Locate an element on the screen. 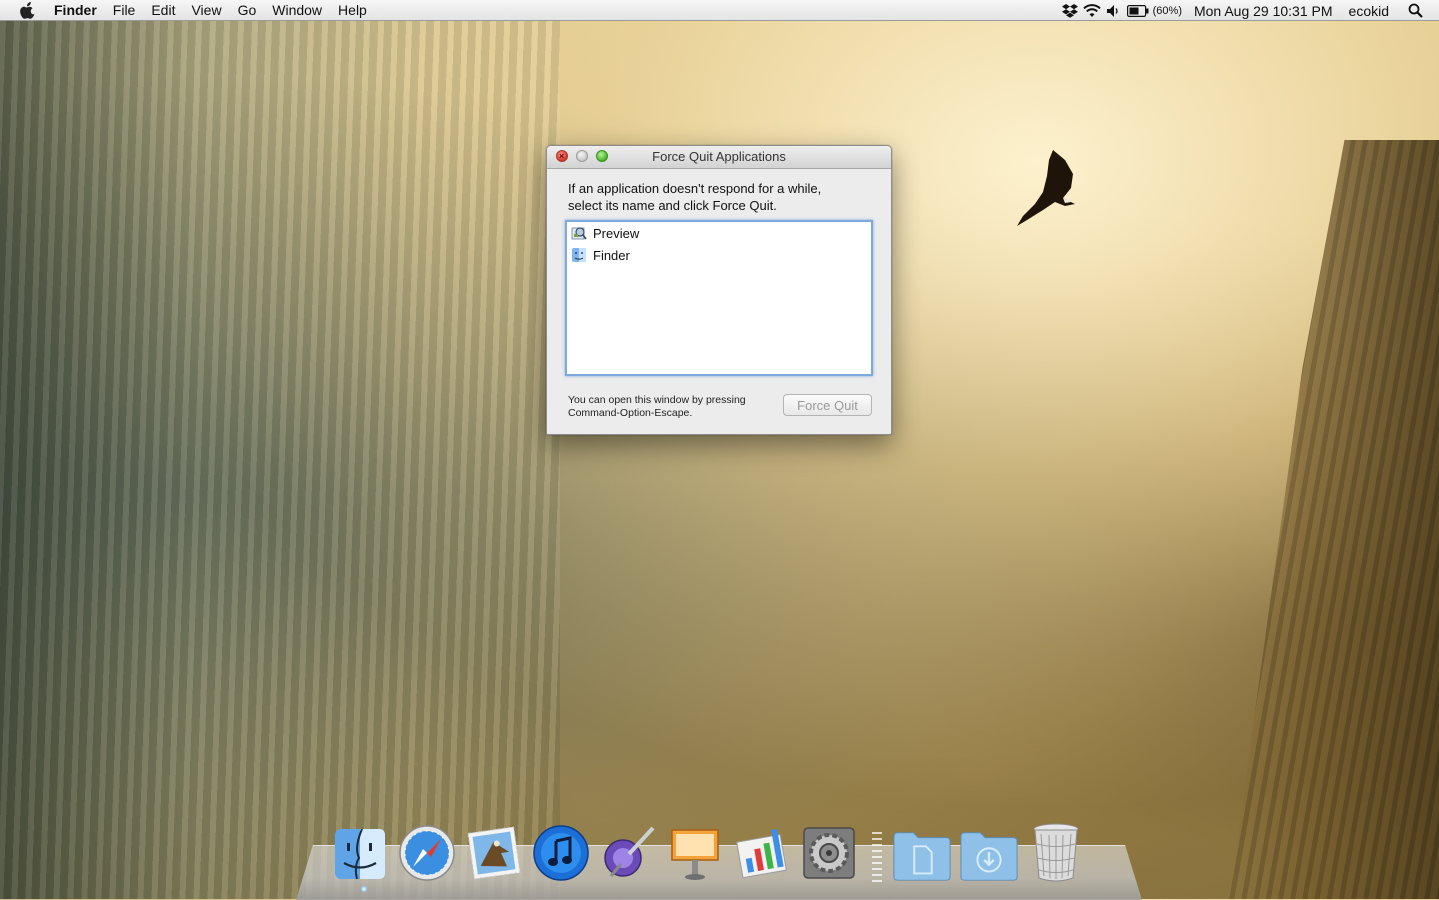 The width and height of the screenshot is (1439, 900). list-item-label: Finder is located at coordinates (611, 255).